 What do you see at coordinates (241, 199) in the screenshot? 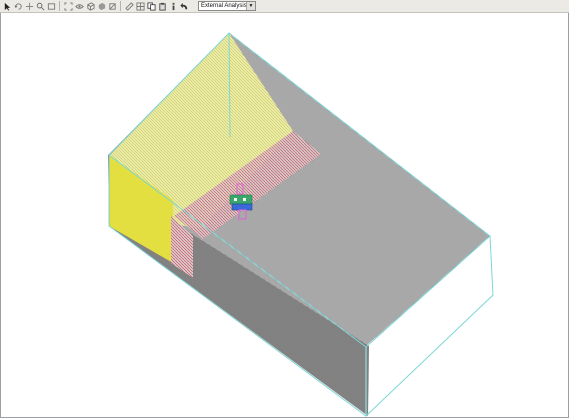
I see `building-base-green` at bounding box center [241, 199].